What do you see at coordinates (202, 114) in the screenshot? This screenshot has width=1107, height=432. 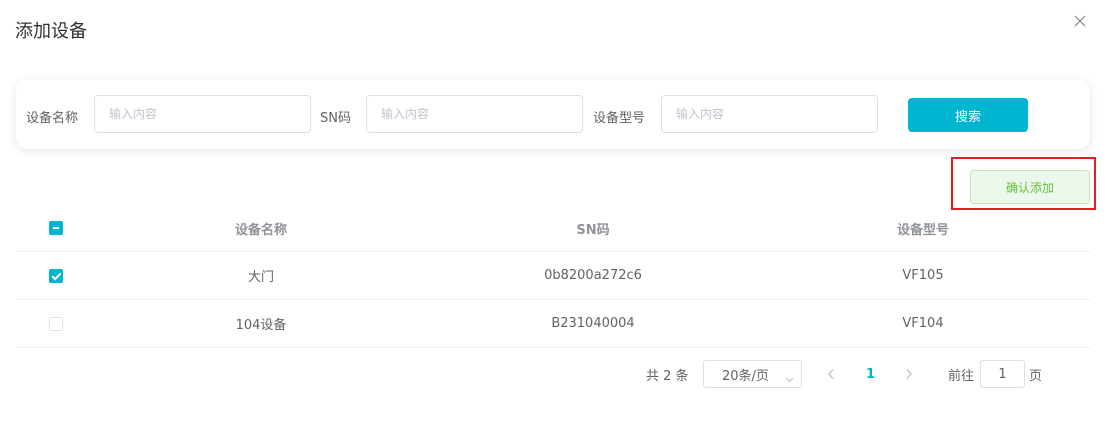 I see `device-name-input` at bounding box center [202, 114].